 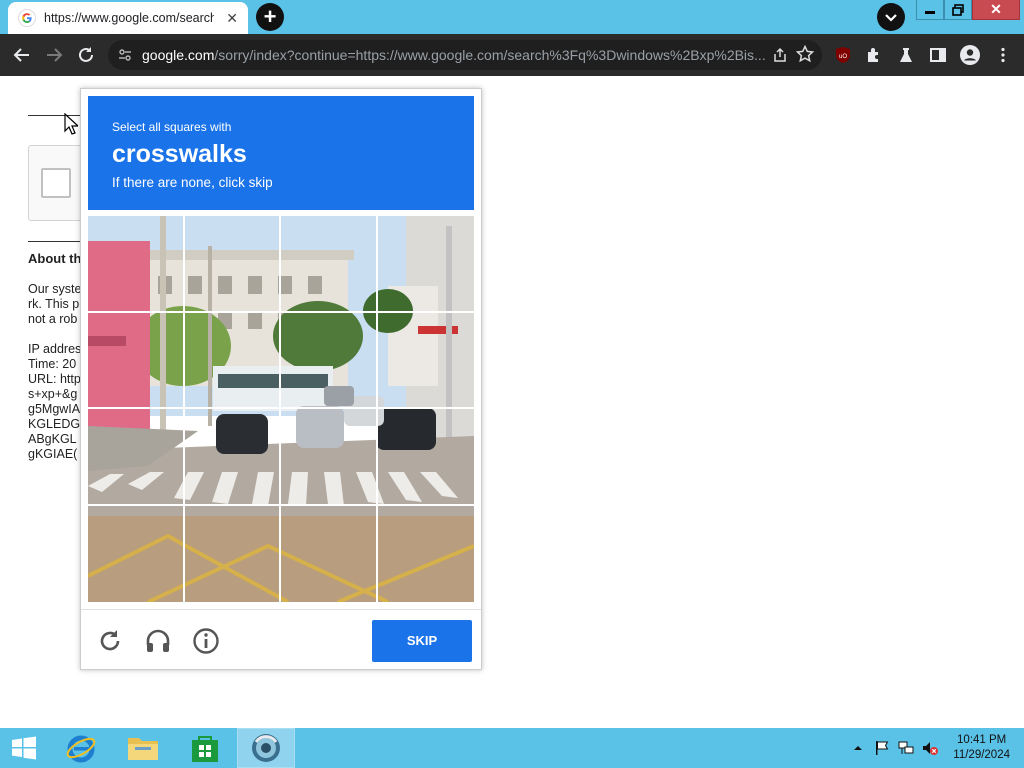 I want to click on mouse-cursor-icon, so click(x=71, y=124).